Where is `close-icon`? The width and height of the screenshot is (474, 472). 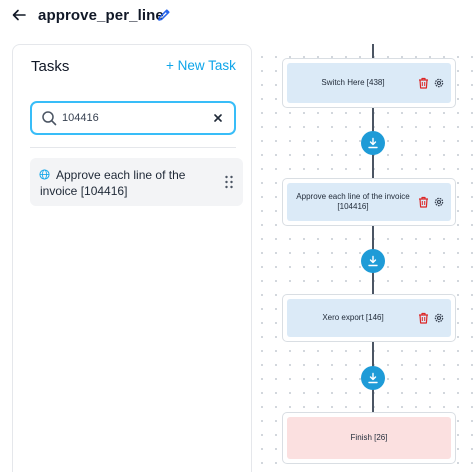
close-icon is located at coordinates (218, 118).